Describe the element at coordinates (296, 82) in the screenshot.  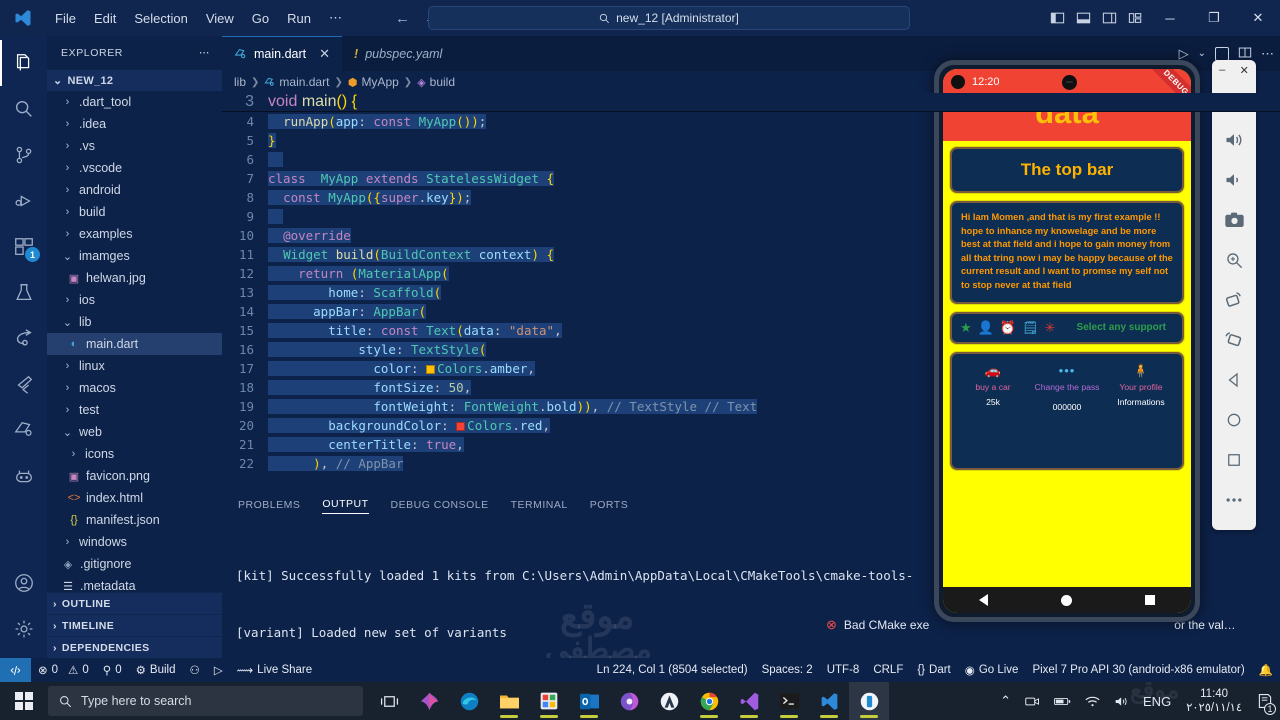
I see `breadcrumb-item-main-dart: main.dart` at that location.